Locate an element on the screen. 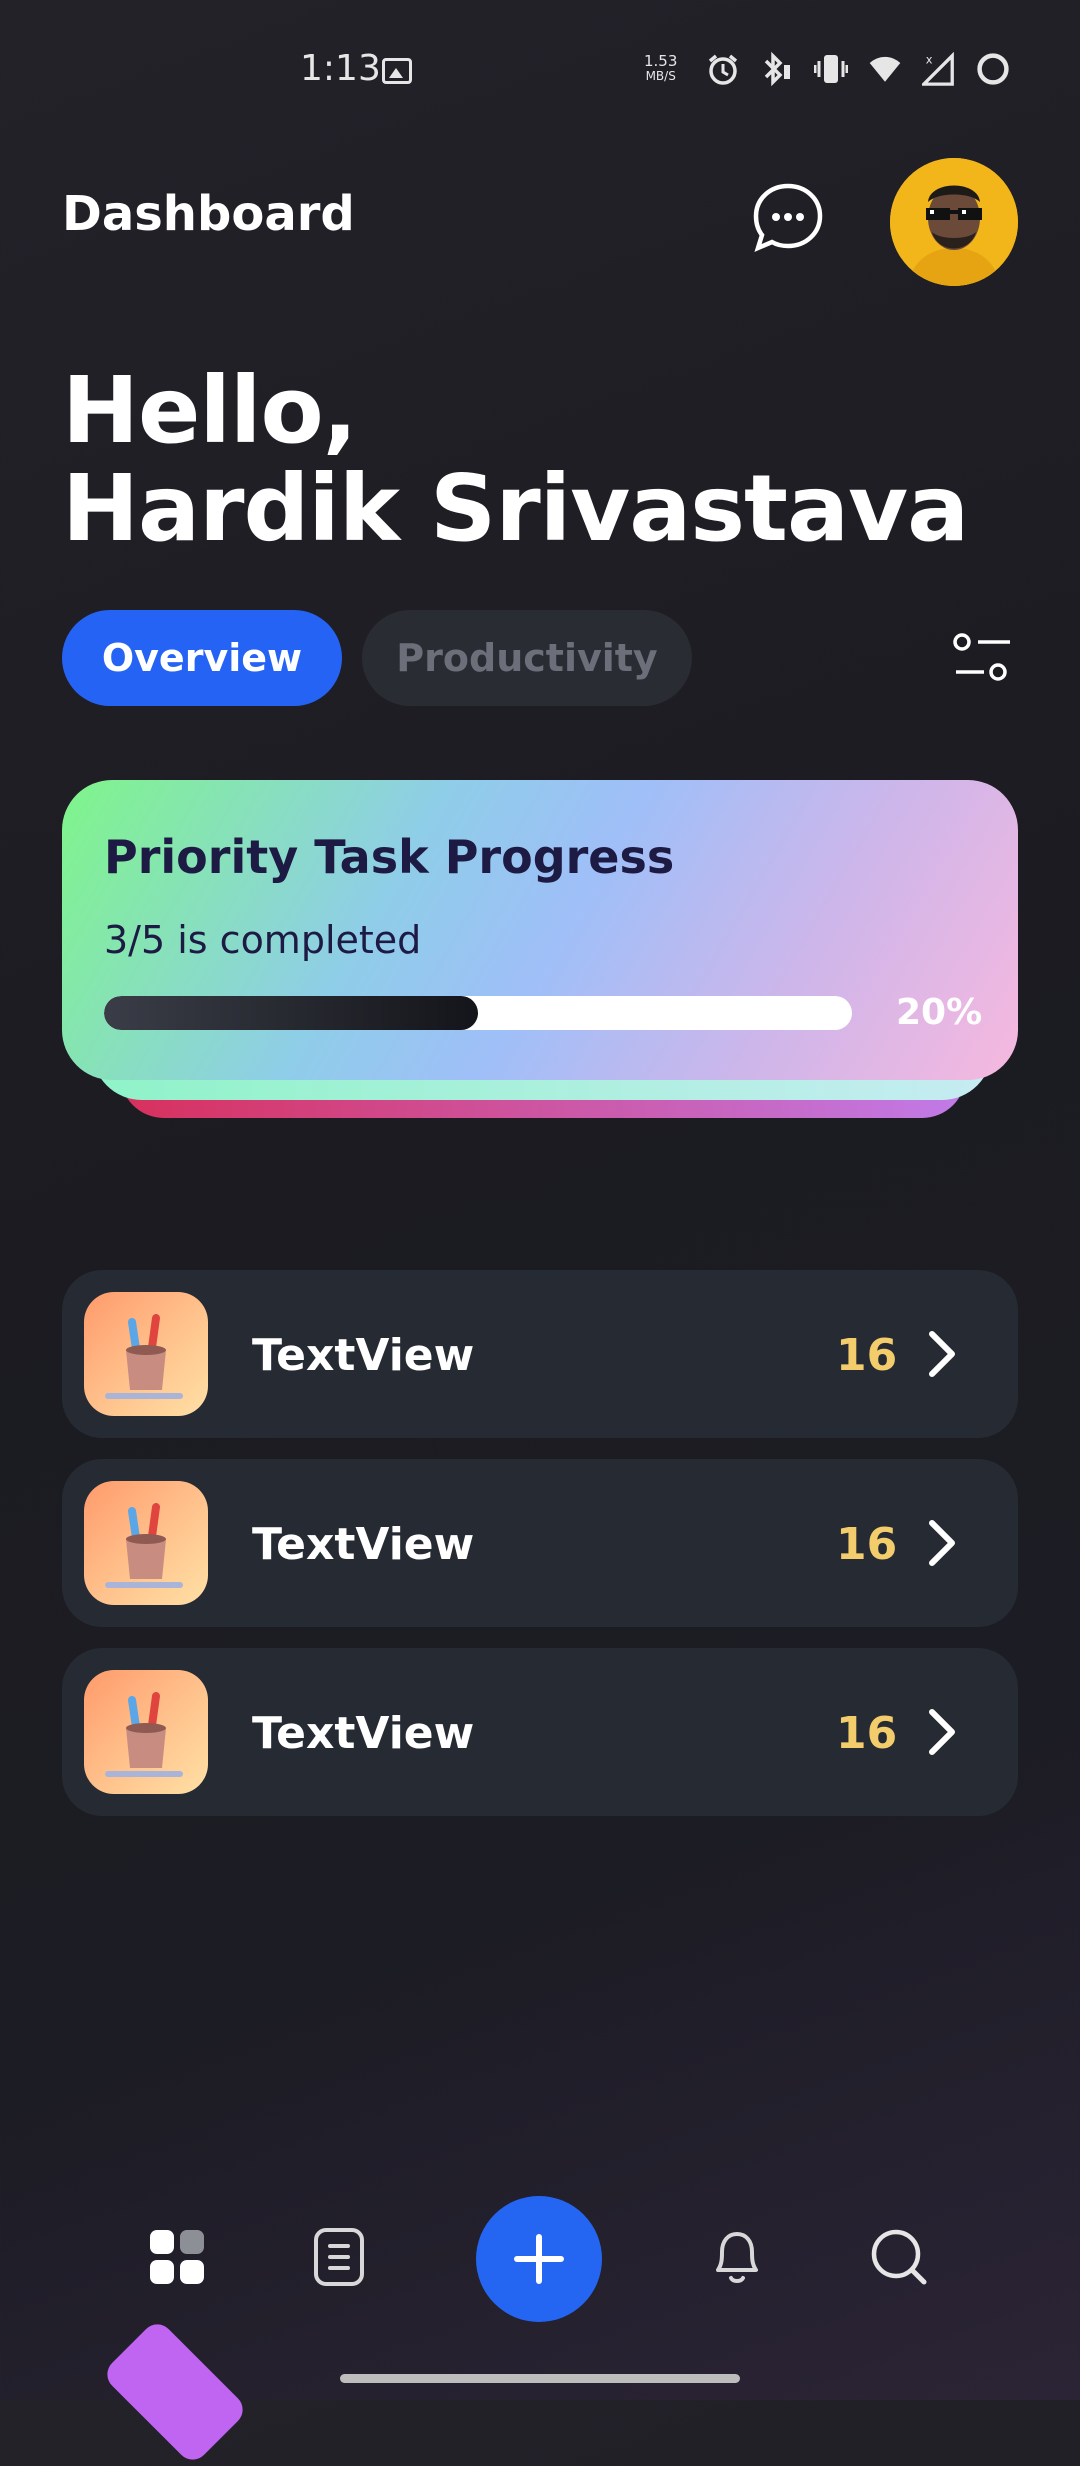  progress-bar is located at coordinates (478, 1013).